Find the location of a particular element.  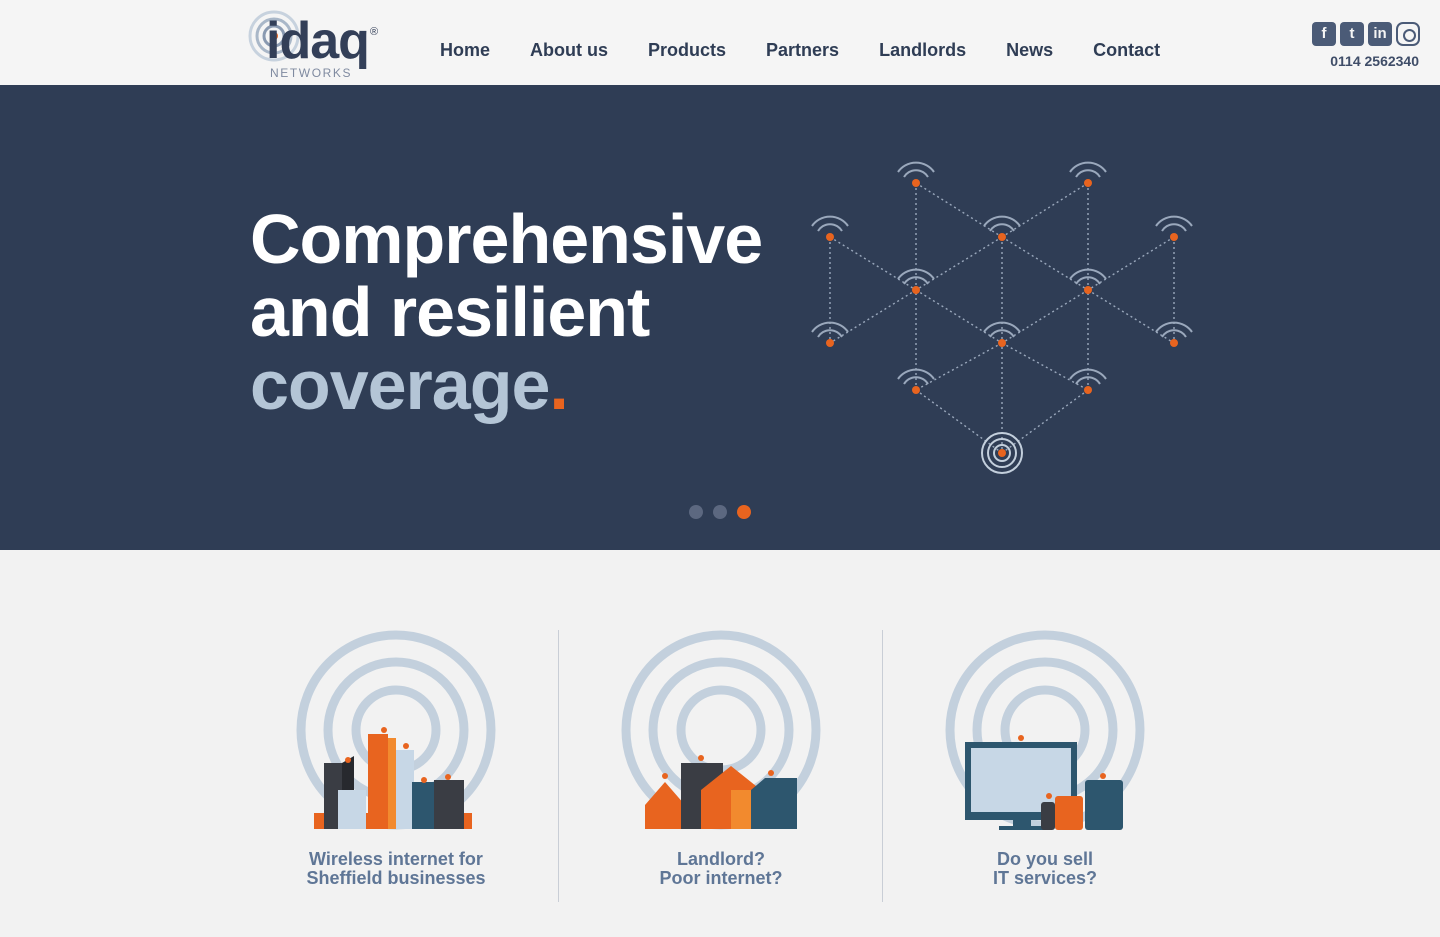

nav-products: Products is located at coordinates (687, 50).